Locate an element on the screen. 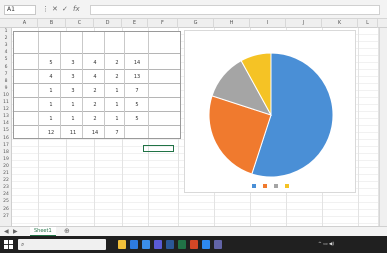 This screenshot has height=253, width=387. row-header-23: 23 is located at coordinates (6, 187).